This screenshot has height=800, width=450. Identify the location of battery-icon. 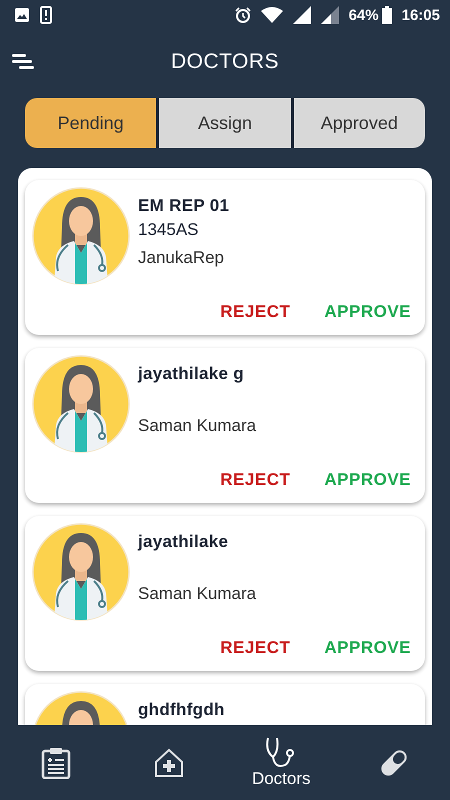
(387, 15).